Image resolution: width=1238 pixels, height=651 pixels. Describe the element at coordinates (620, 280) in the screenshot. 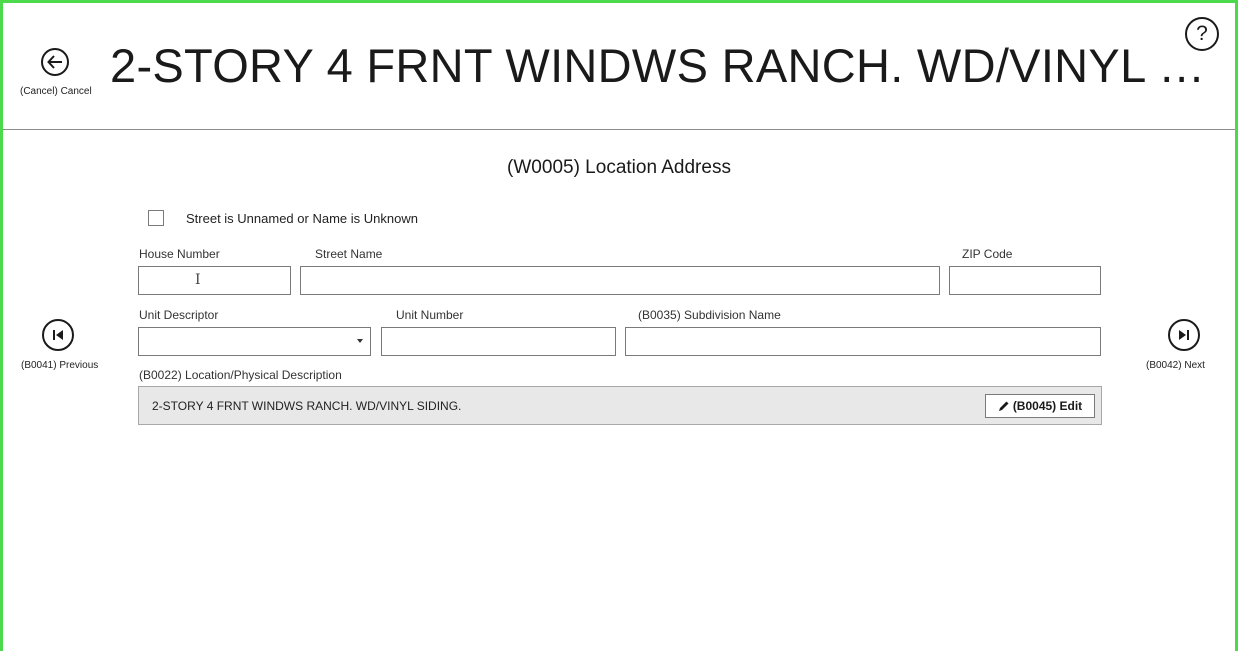

I see `street-name-input` at that location.